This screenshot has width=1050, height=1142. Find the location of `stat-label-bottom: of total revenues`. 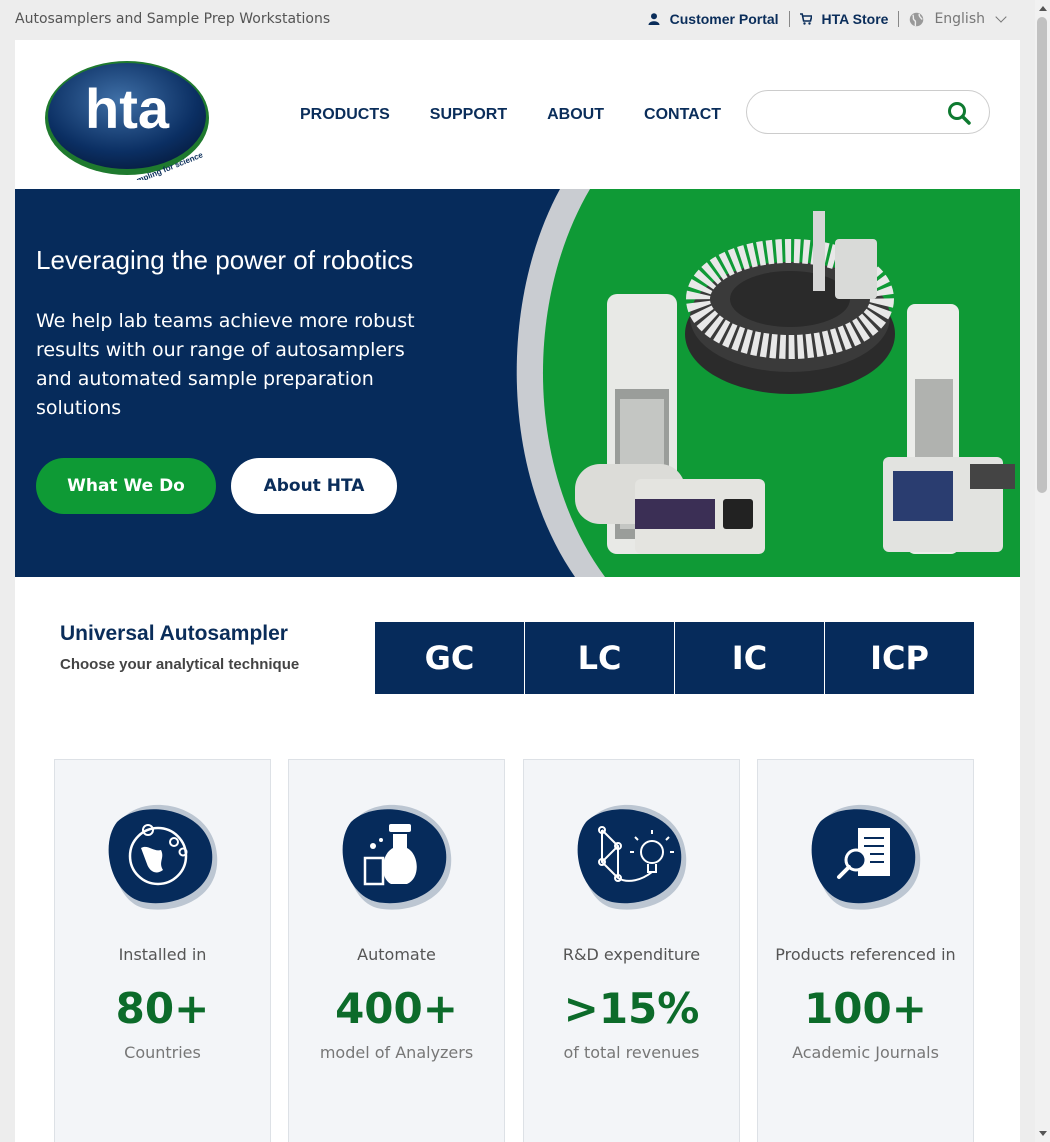

stat-label-bottom: of total revenues is located at coordinates (631, 1052).